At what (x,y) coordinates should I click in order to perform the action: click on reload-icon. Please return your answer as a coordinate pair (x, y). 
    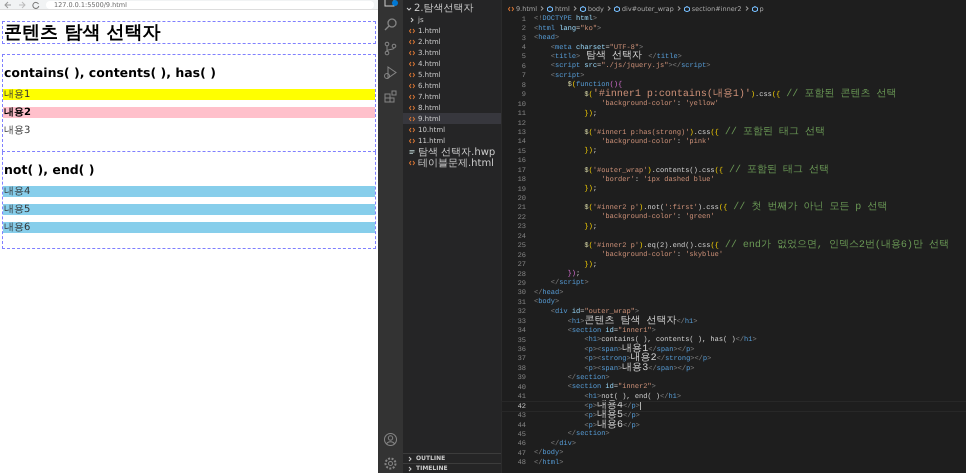
    Looking at the image, I should click on (36, 4).